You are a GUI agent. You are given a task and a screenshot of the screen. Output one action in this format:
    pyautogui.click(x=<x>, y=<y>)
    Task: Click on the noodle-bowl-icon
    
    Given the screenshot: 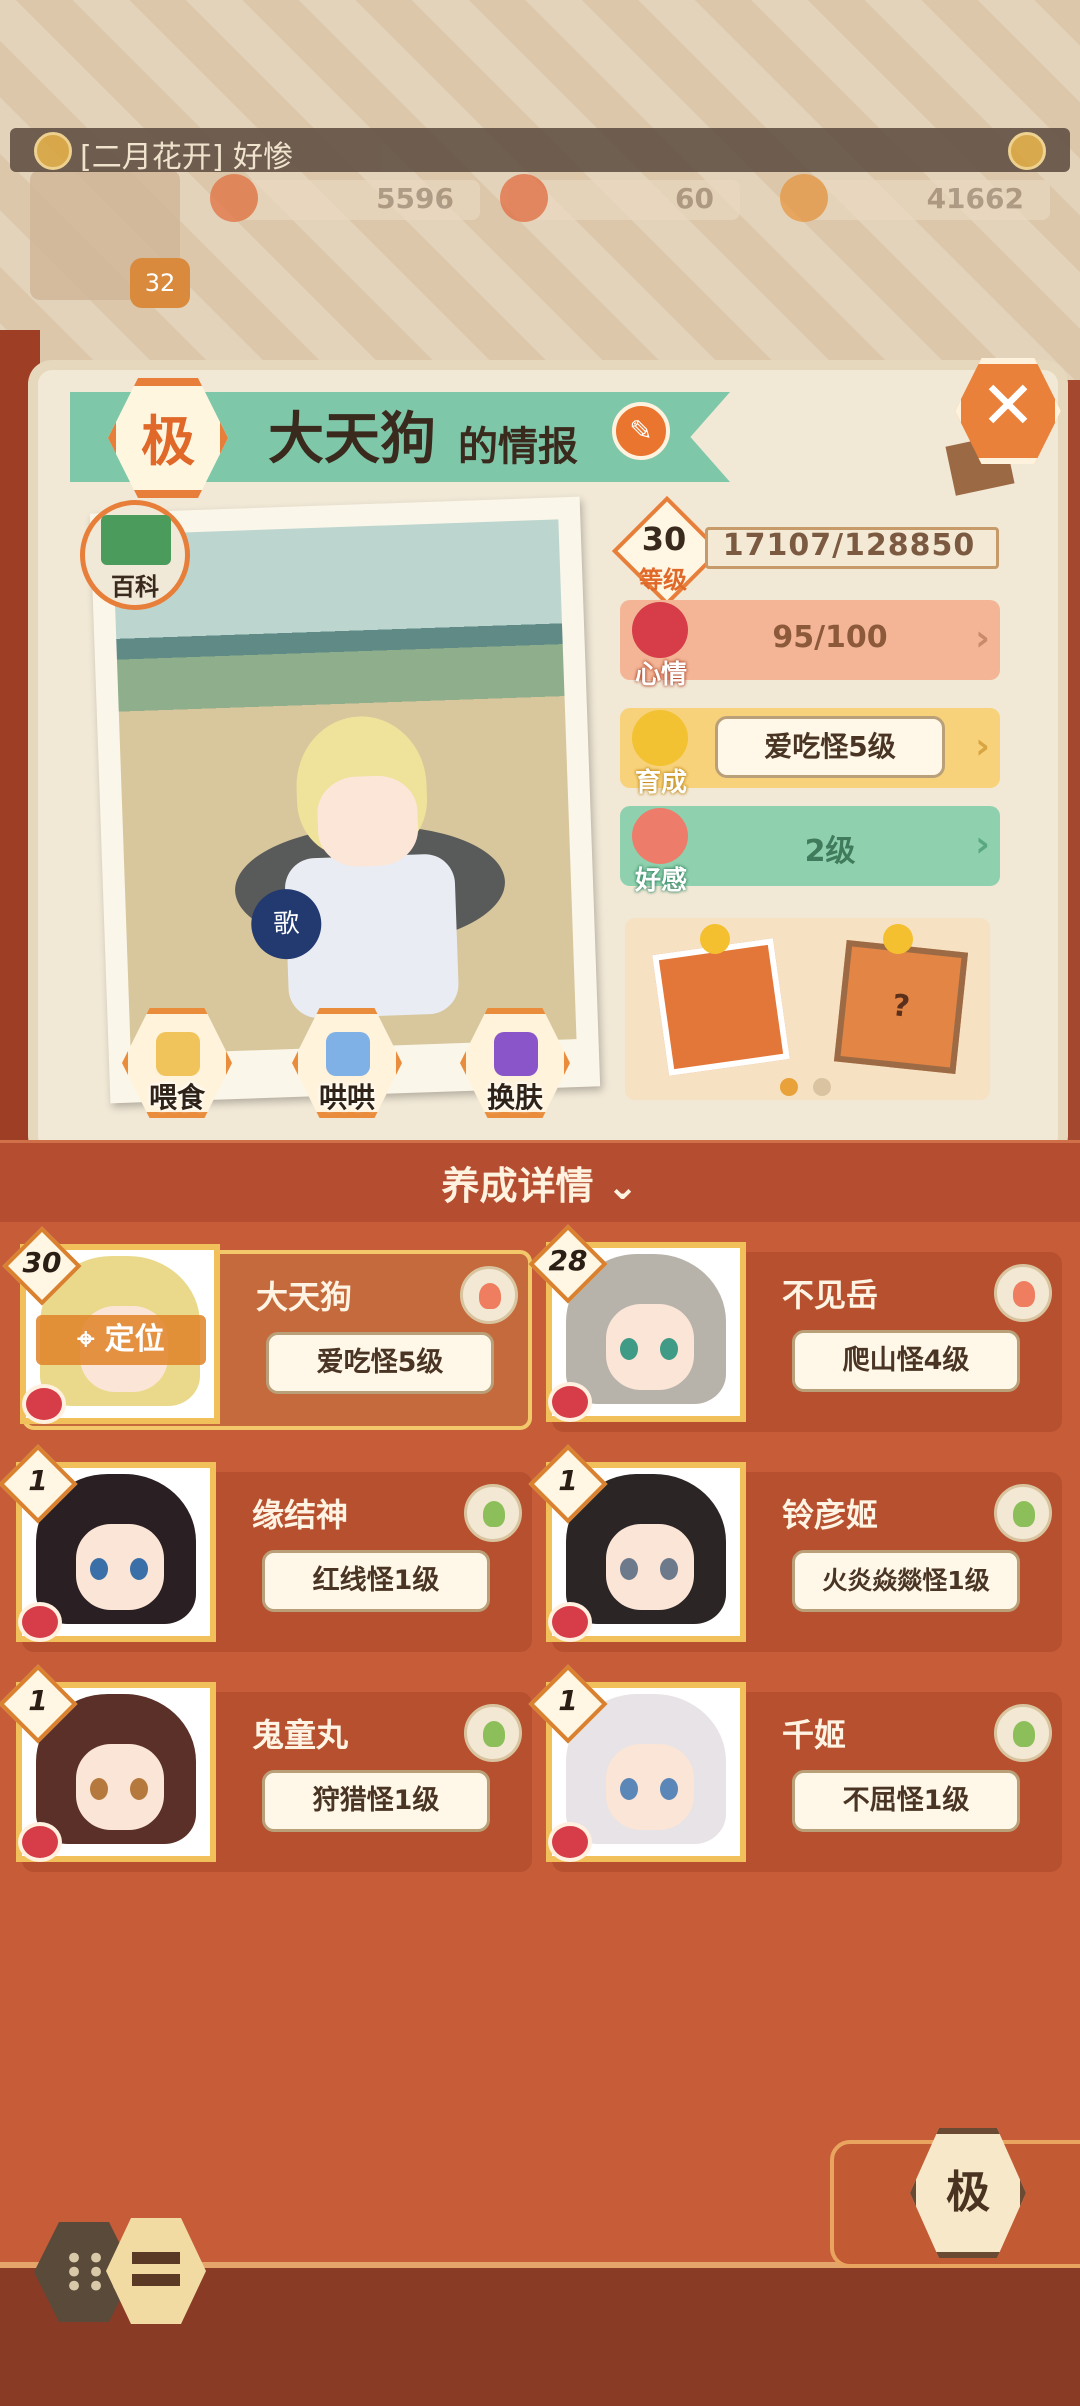 What is the action you would take?
    pyautogui.click(x=178, y=1054)
    